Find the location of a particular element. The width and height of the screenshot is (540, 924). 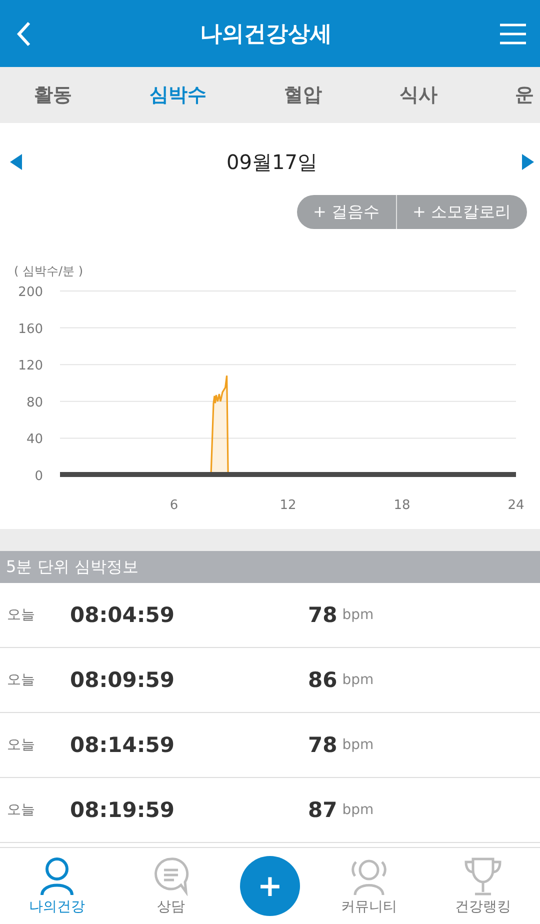

nav-label: 건강랭킹 is located at coordinates (483, 907).